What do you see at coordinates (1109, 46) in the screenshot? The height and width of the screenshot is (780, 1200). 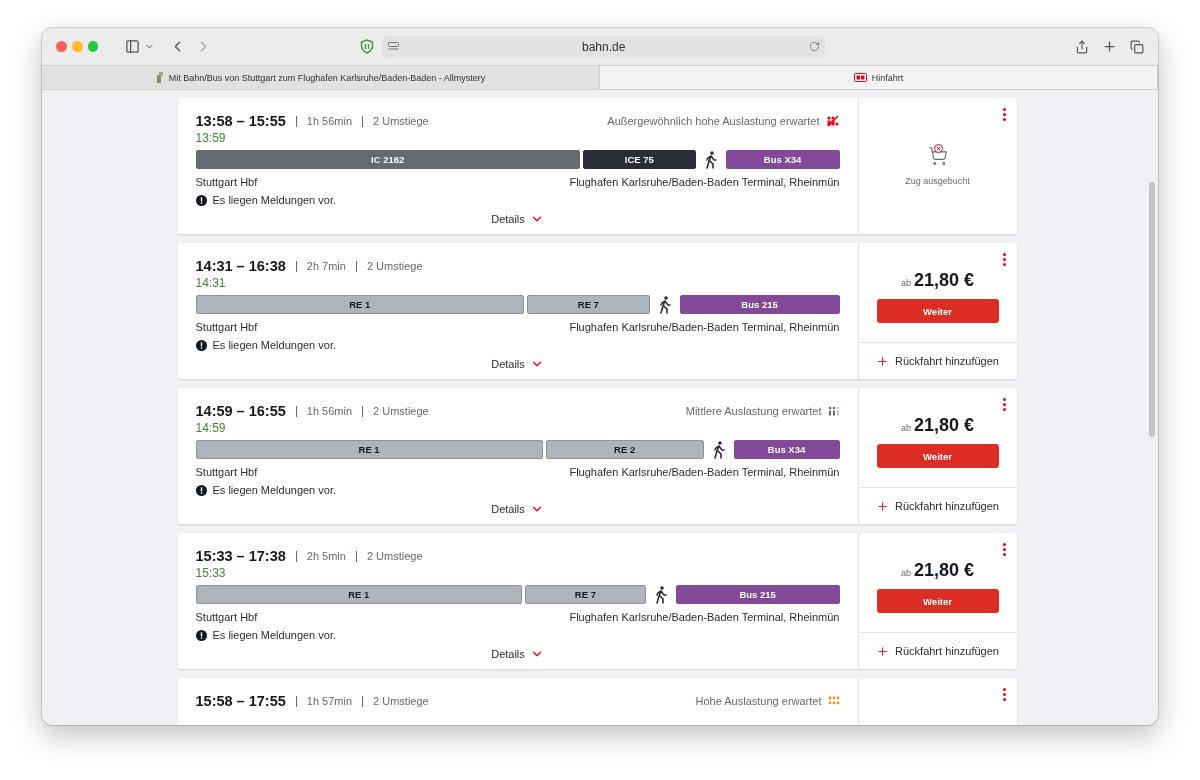 I see `new-tab-icon` at bounding box center [1109, 46].